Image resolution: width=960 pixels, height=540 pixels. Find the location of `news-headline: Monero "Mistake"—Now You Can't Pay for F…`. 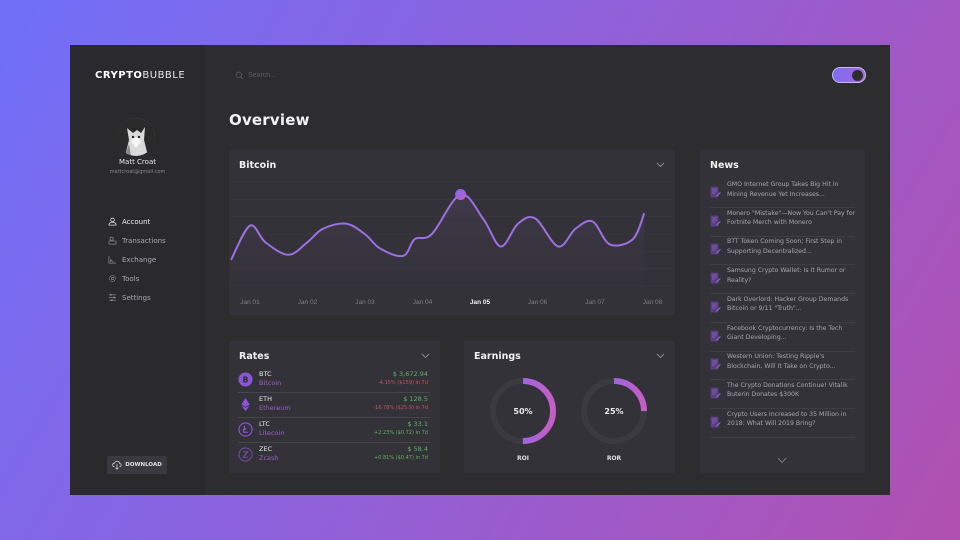

news-headline: Monero "Mistake"—Now You Can't Pay for F… is located at coordinates (791, 218).